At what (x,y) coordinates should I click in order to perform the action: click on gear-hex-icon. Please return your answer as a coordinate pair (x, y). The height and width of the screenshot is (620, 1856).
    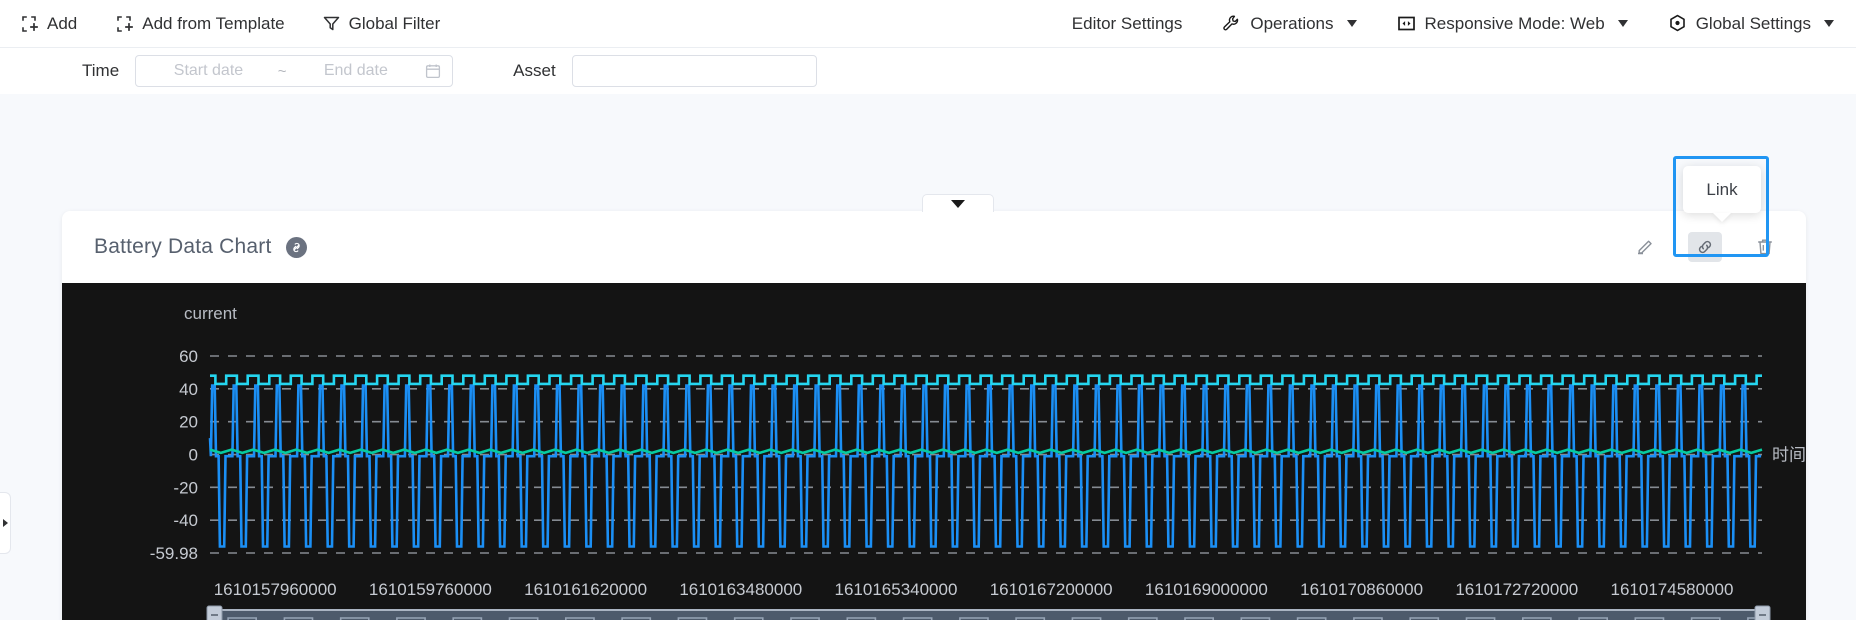
    Looking at the image, I should click on (1677, 23).